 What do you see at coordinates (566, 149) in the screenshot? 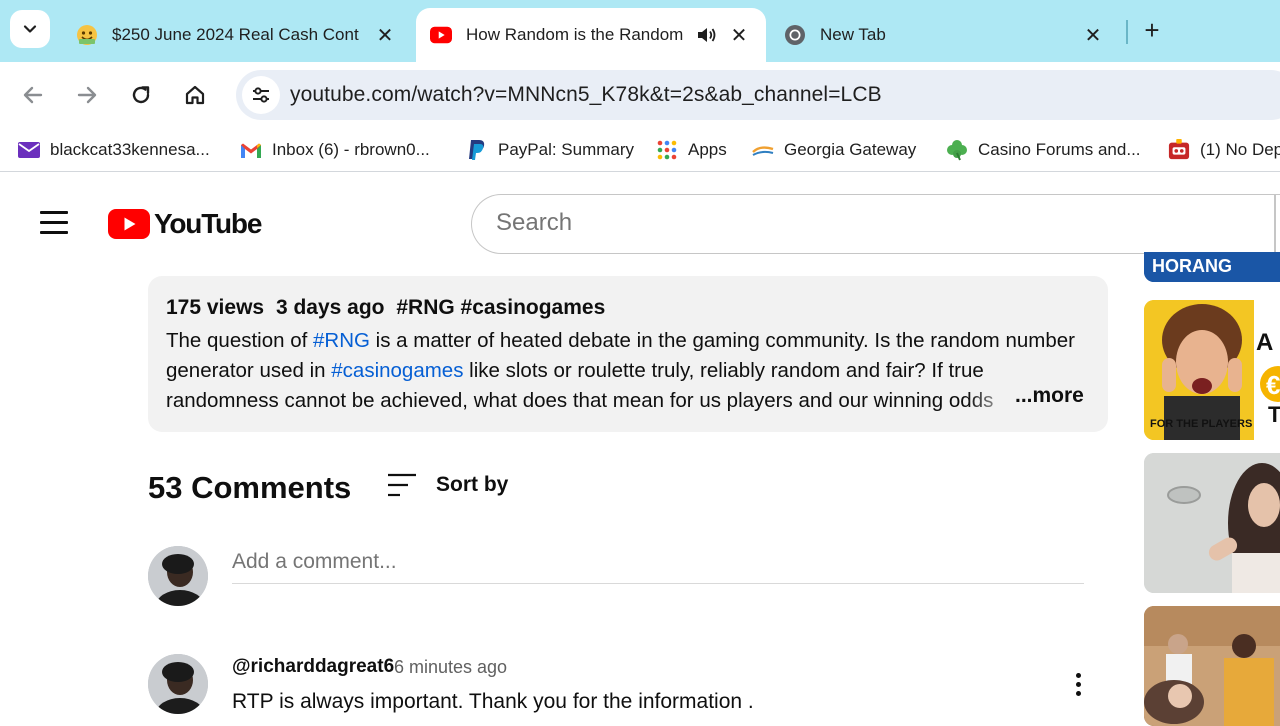
I see `bookmark-label: PayPal: Summary` at bounding box center [566, 149].